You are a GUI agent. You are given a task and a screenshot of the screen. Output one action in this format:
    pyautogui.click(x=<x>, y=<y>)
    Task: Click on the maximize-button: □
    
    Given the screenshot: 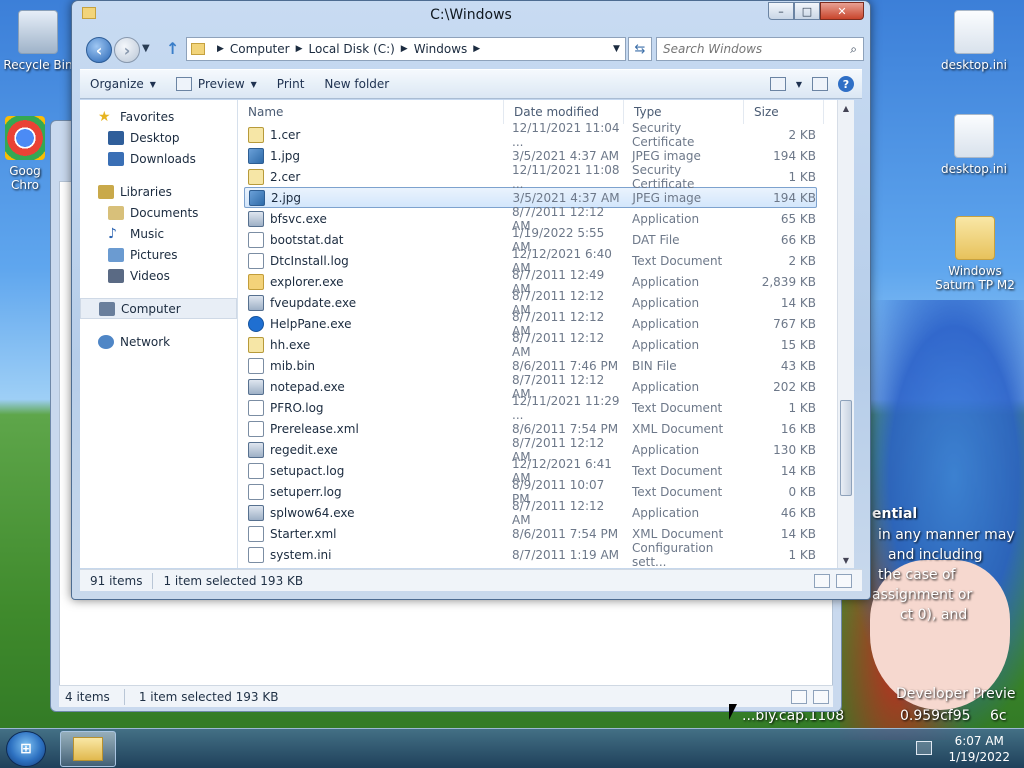 What is the action you would take?
    pyautogui.click(x=807, y=11)
    